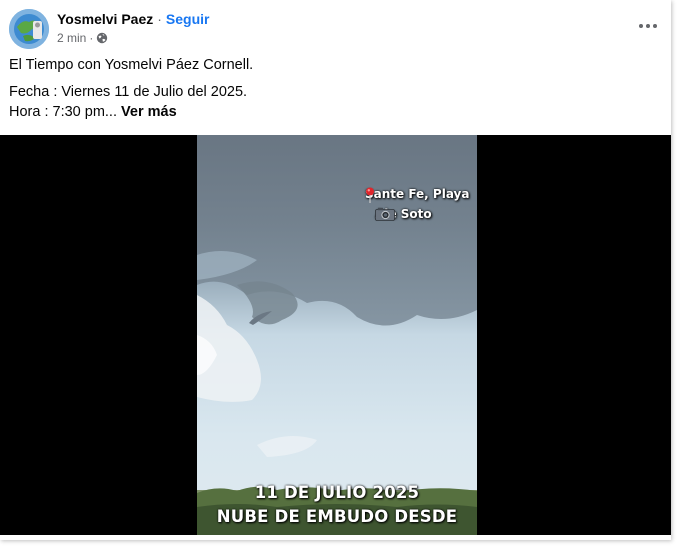  I want to click on post-text-line: Fecha : Viernes 11 de Julio del 2025., so click(128, 92).